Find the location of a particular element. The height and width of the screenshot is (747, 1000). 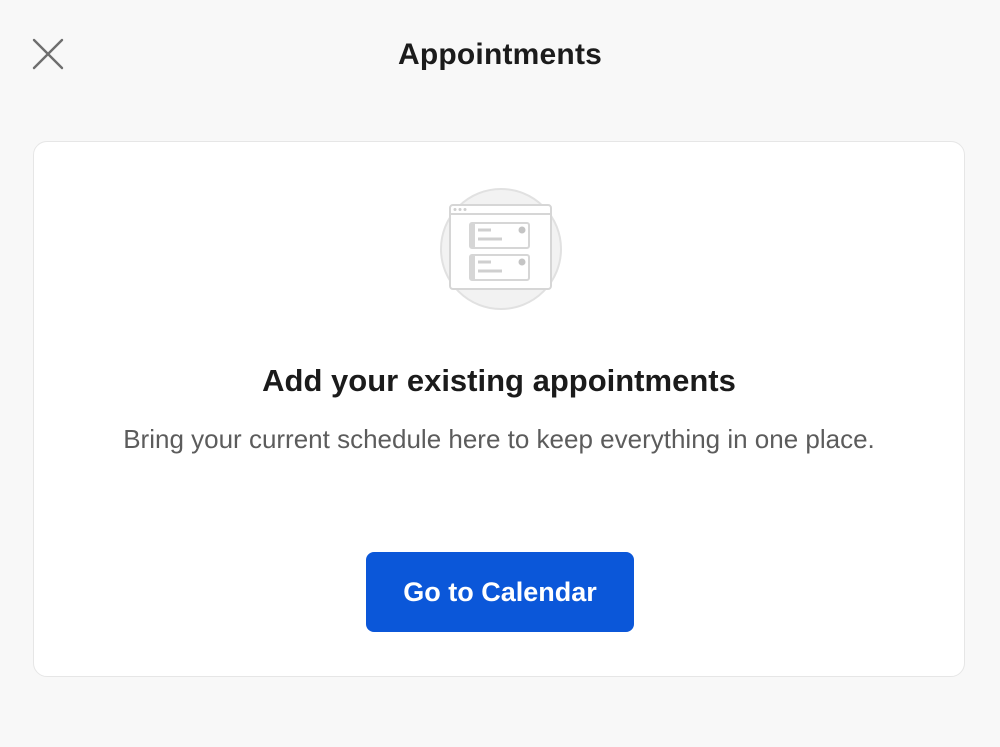

page-title: Appointments is located at coordinates (500, 54).